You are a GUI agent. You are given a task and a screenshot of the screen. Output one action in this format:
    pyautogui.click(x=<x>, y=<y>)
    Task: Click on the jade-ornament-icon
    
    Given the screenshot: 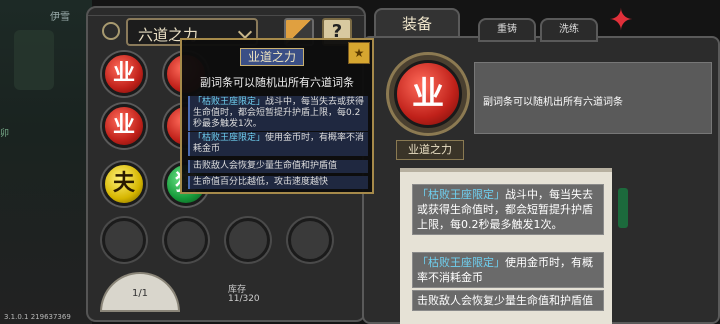 What is the action you would take?
    pyautogui.click(x=623, y=208)
    